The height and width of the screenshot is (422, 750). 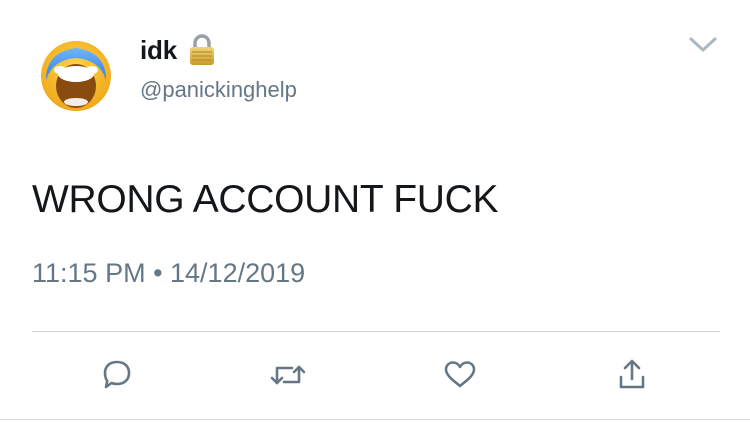 I want to click on user-handle: @panickinghelp, so click(x=218, y=90).